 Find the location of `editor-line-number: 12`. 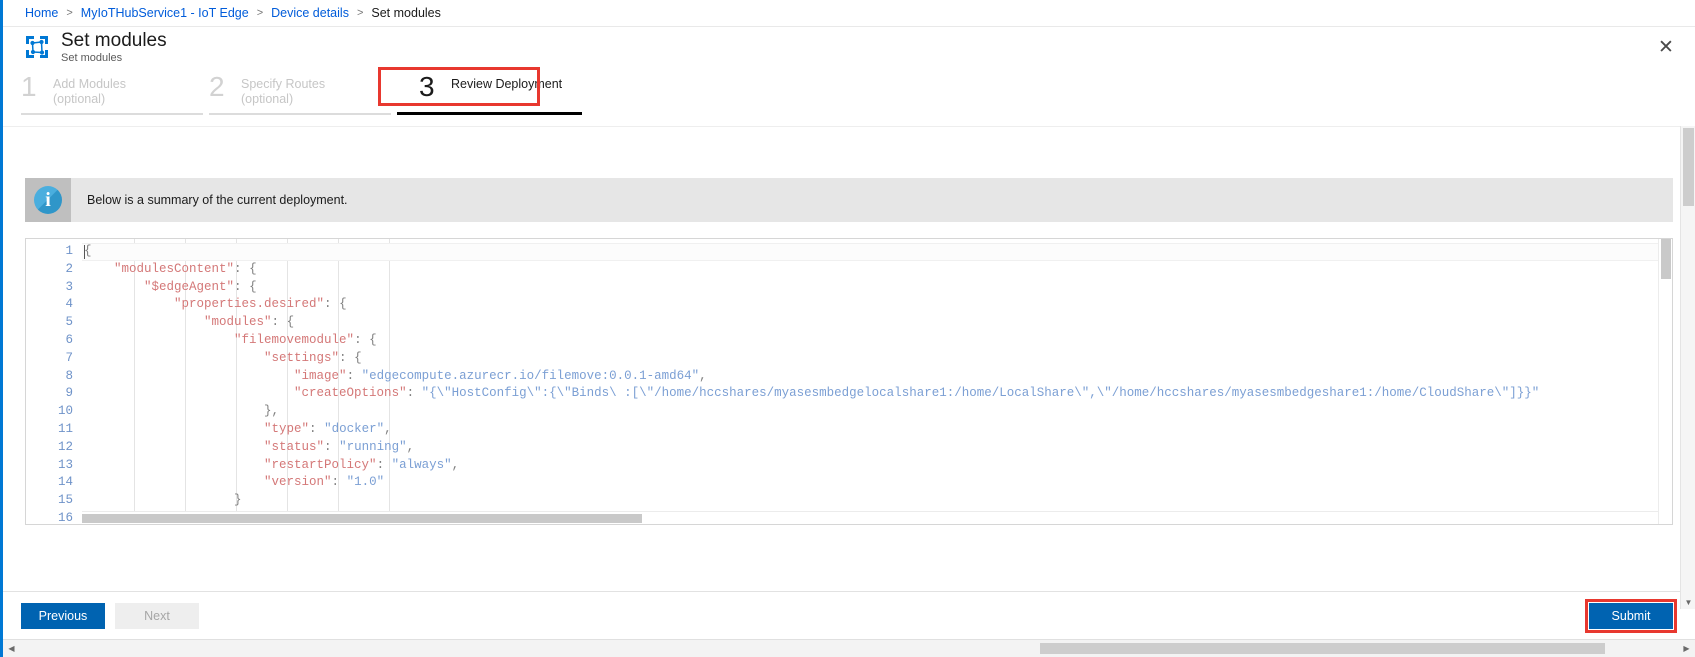

editor-line-number: 12 is located at coordinates (65, 446).